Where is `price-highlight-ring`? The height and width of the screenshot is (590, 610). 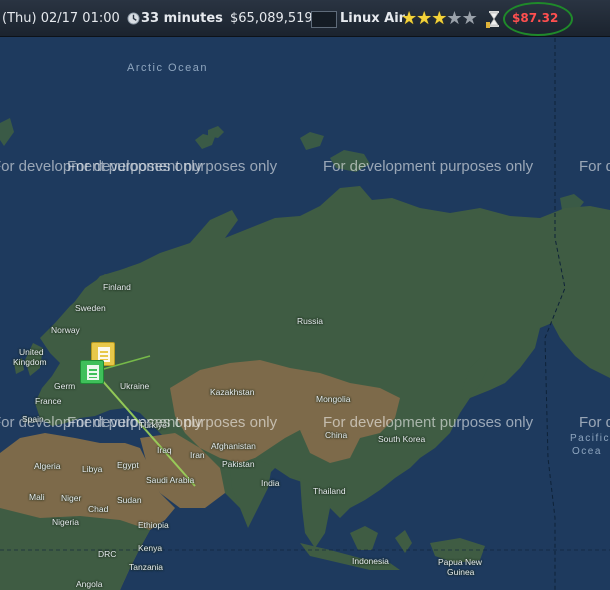 price-highlight-ring is located at coordinates (538, 19).